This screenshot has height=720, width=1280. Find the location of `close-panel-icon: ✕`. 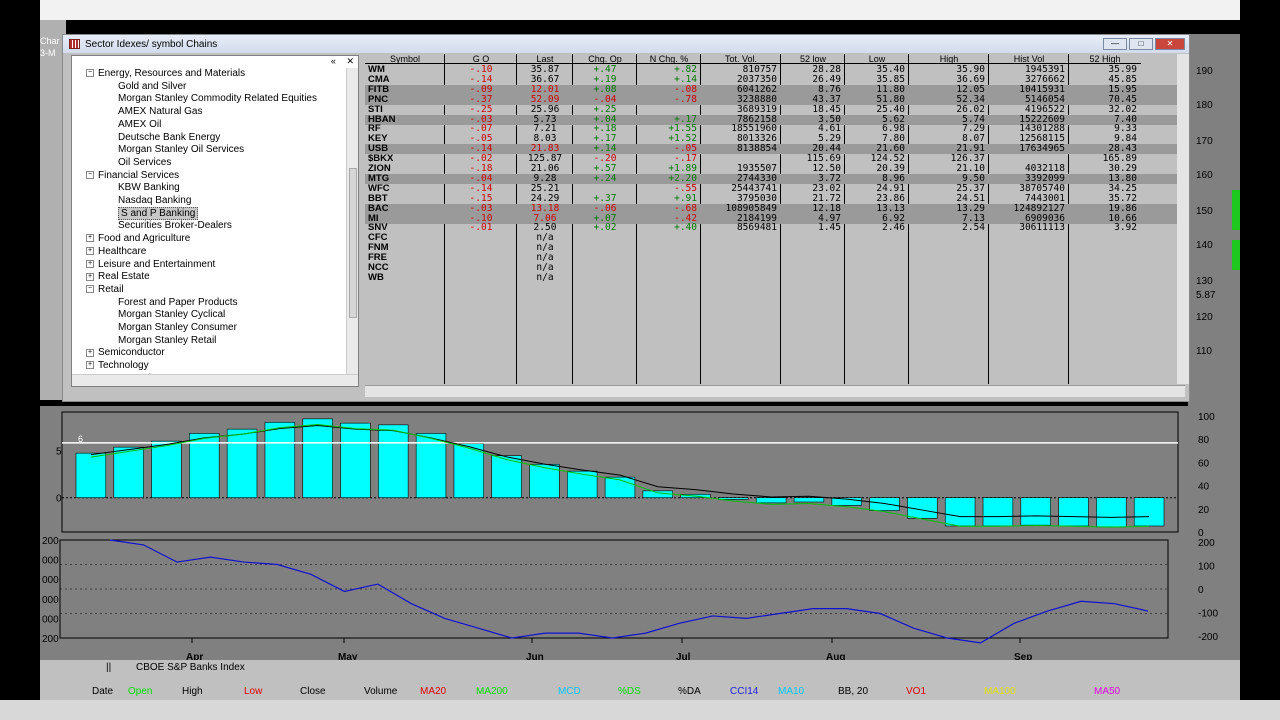

close-panel-icon: ✕ is located at coordinates (350, 61).